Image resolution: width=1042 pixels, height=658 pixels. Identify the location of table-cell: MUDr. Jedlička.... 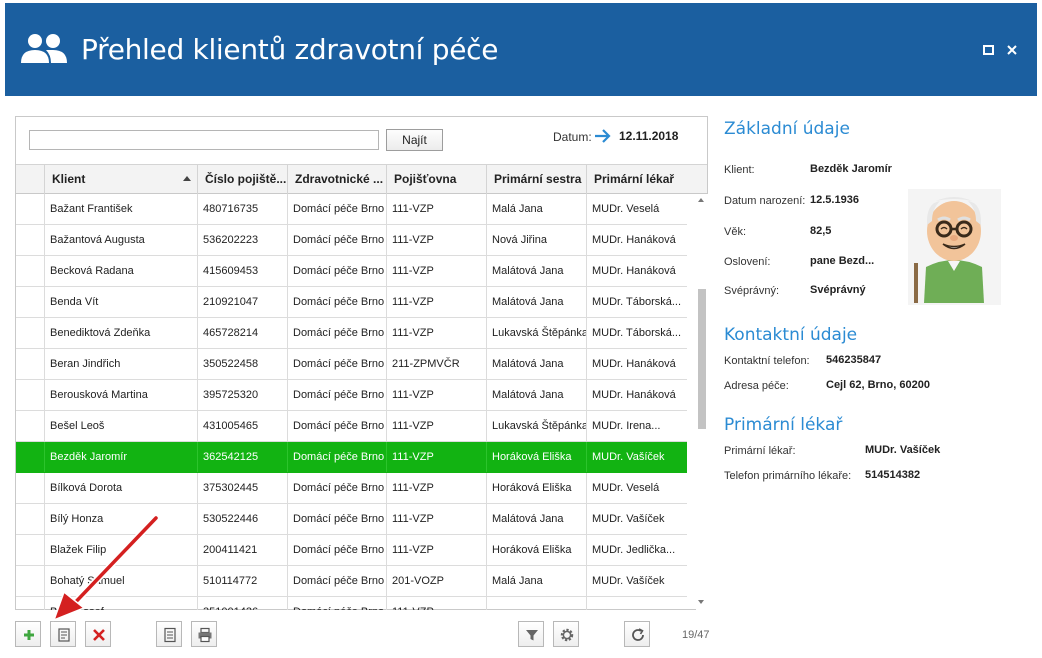
(636, 550).